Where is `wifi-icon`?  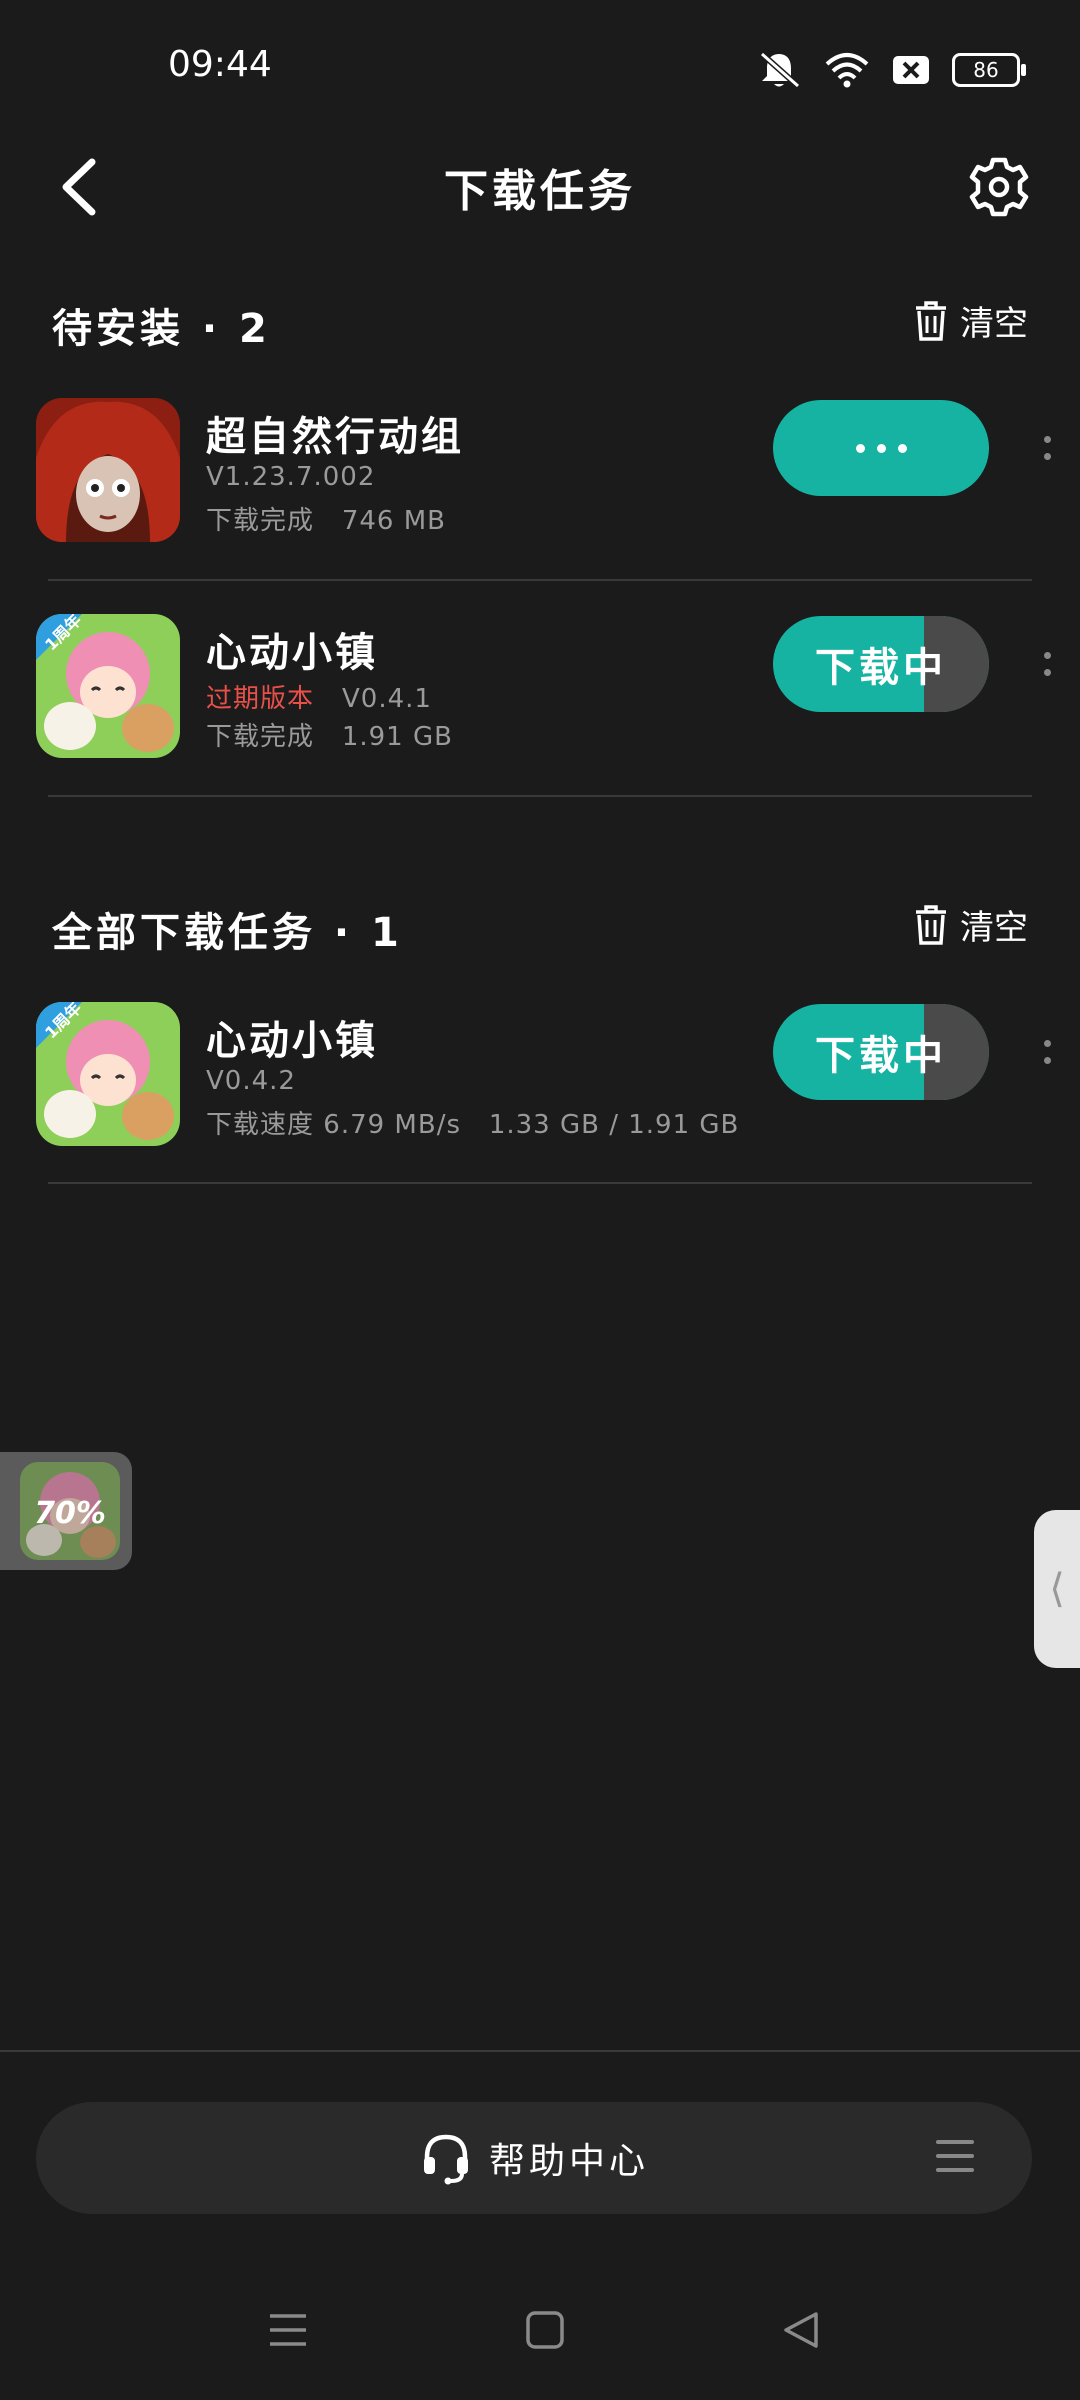
wifi-icon is located at coordinates (847, 70).